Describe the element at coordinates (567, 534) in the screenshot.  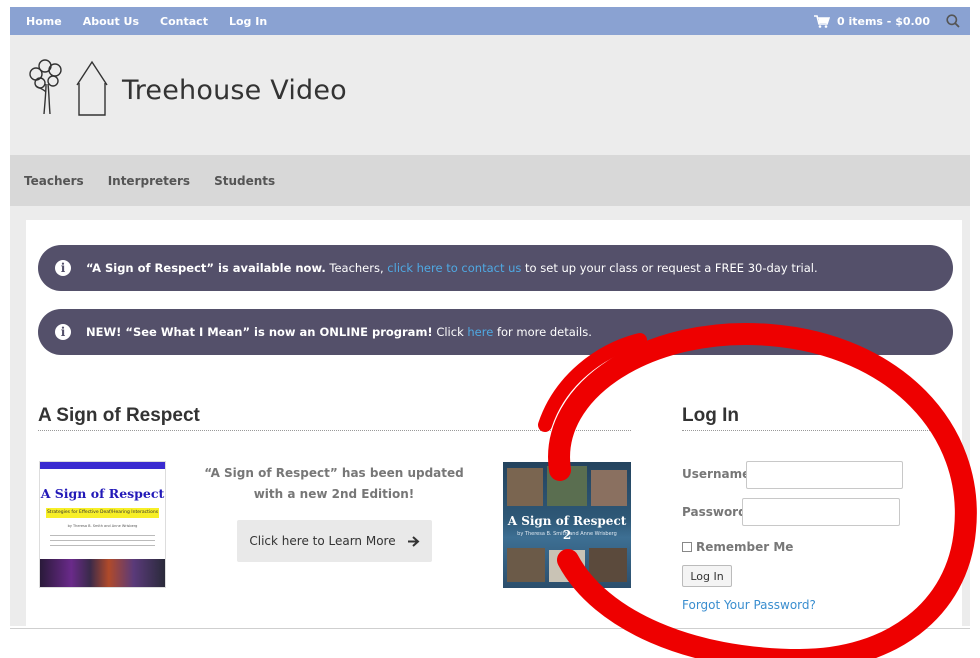
I see `book2-authors: by Theresa B. Smith and Anne Wrisberg` at that location.